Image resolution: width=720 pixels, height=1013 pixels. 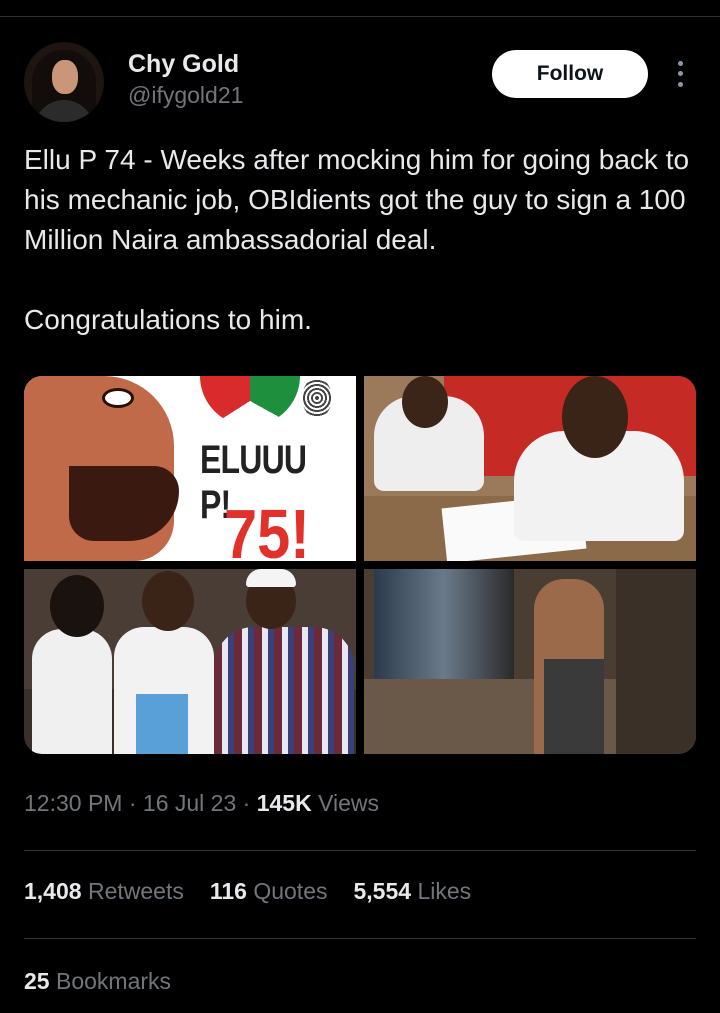 What do you see at coordinates (113, 981) in the screenshot?
I see `bookmarks-label: Bookmarks` at bounding box center [113, 981].